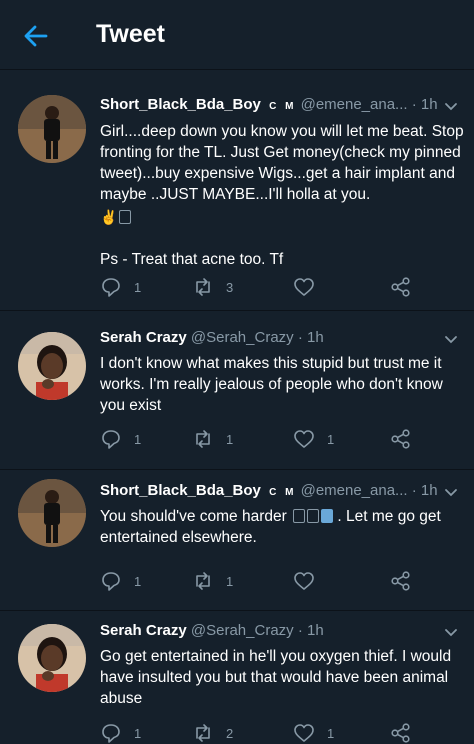  I want to click on tweet-actions: 1 2 1, so click(265, 732).